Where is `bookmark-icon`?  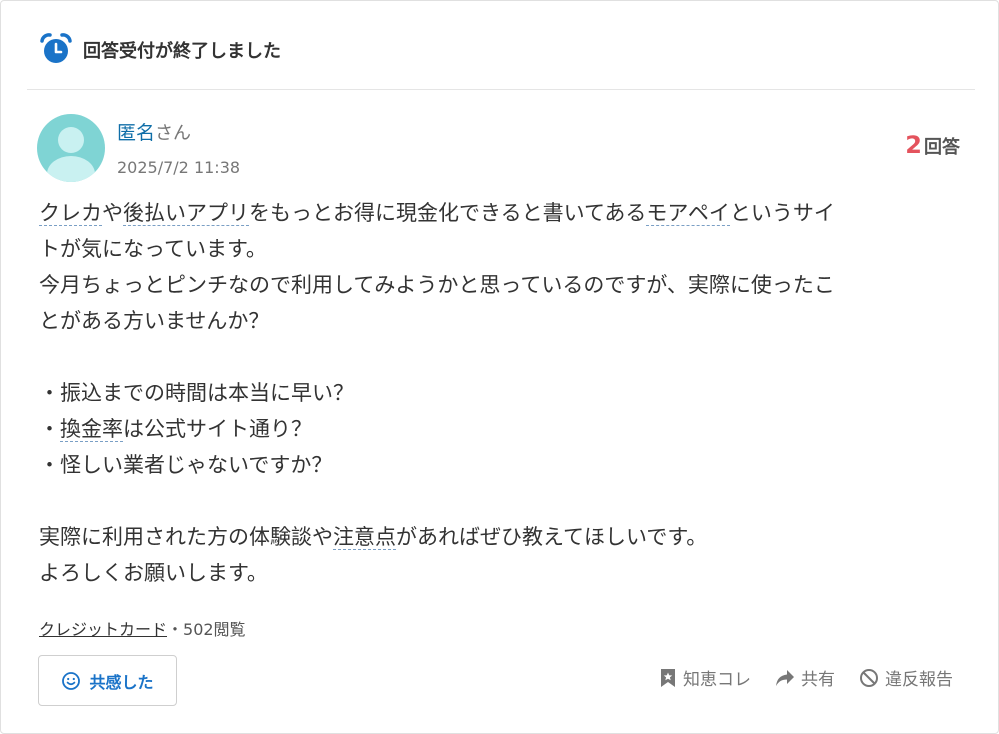 bookmark-icon is located at coordinates (668, 677).